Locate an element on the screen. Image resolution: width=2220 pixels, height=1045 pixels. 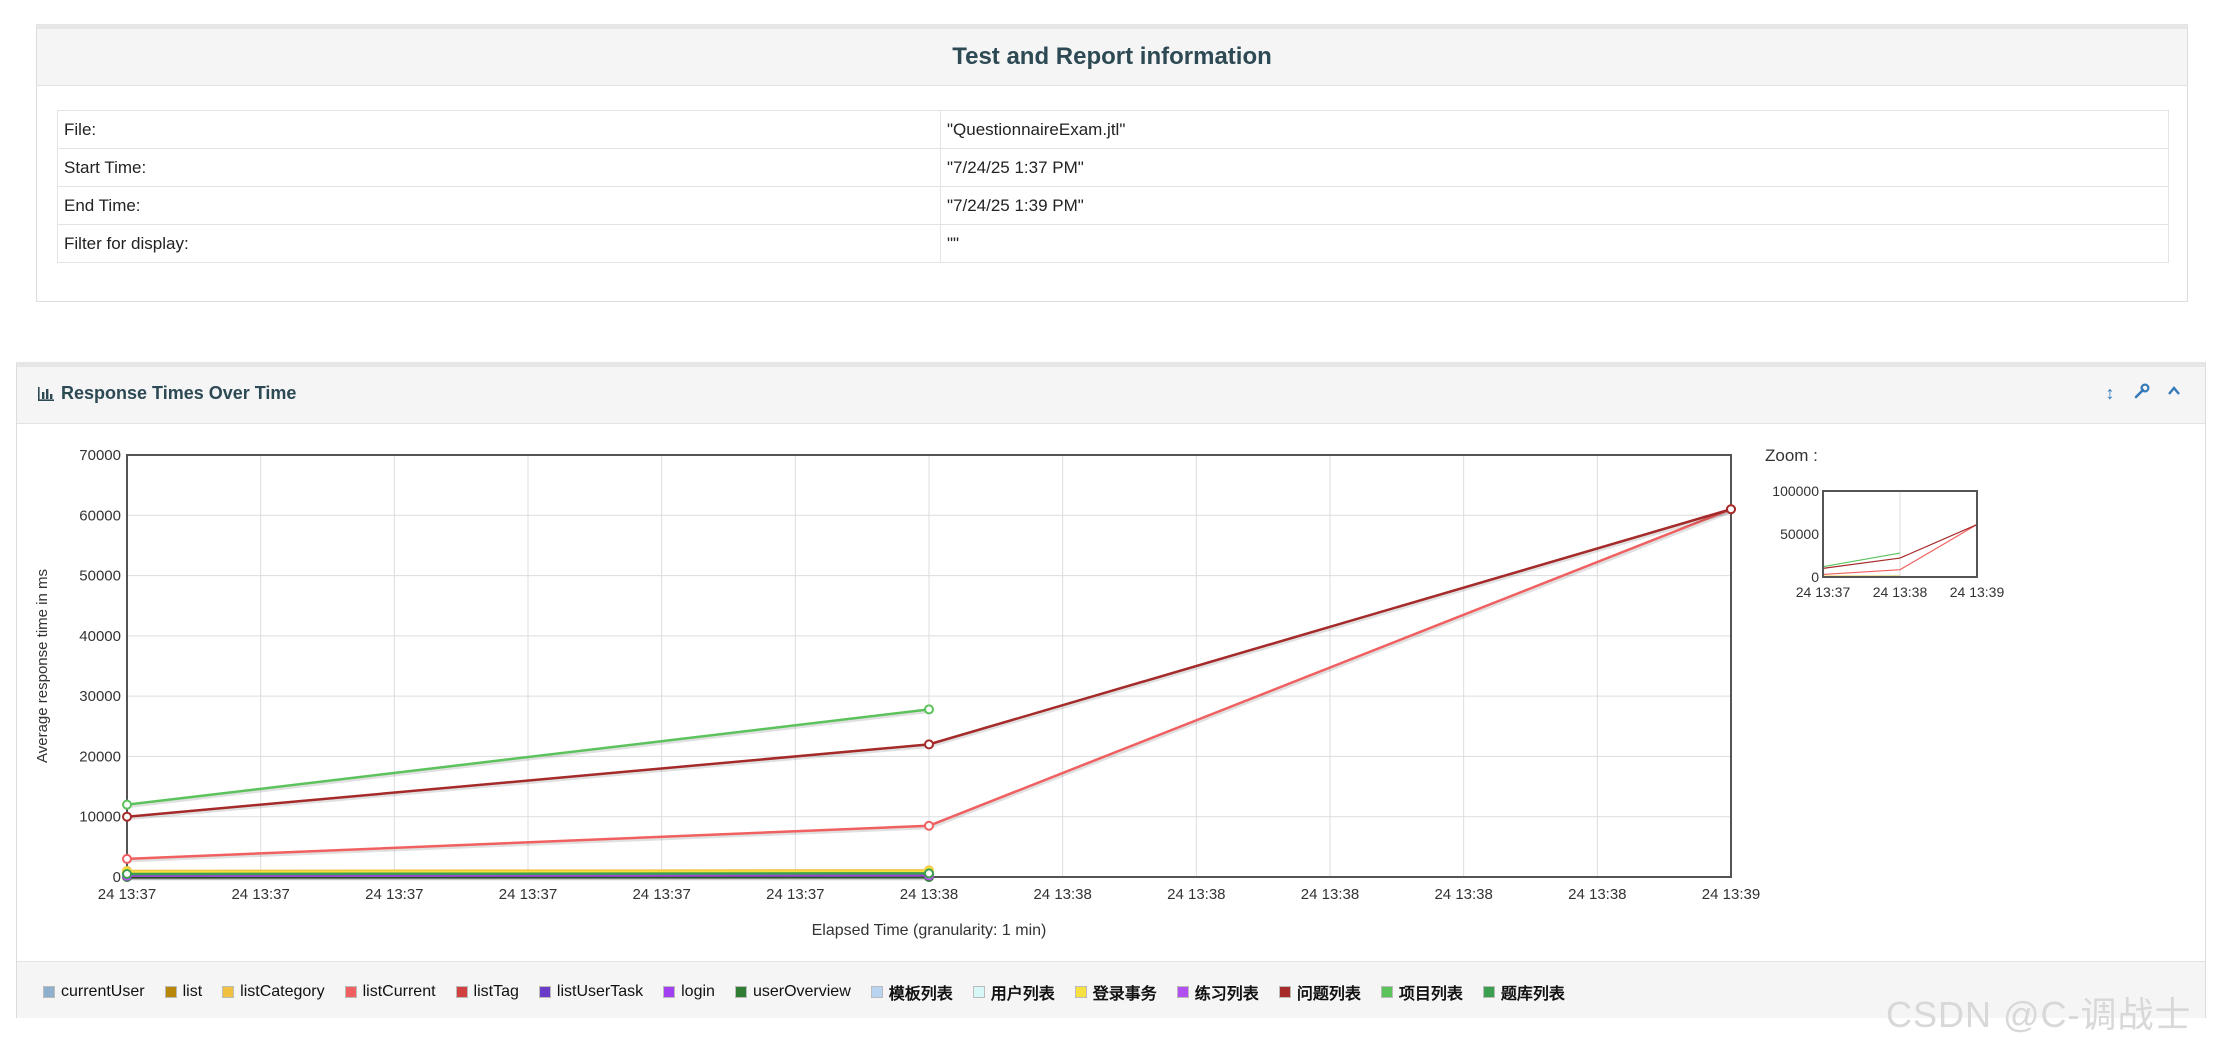
legend-label: currentUser is located at coordinates (103, 991).